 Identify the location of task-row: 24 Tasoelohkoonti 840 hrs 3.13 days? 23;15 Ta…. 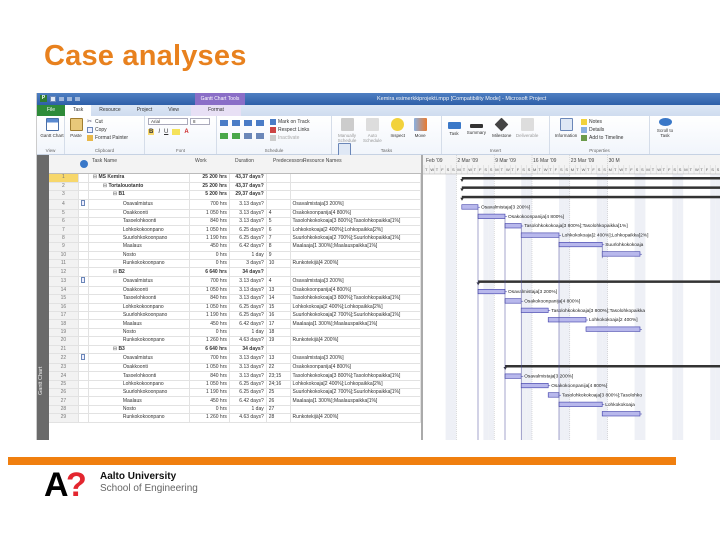
(235, 376).